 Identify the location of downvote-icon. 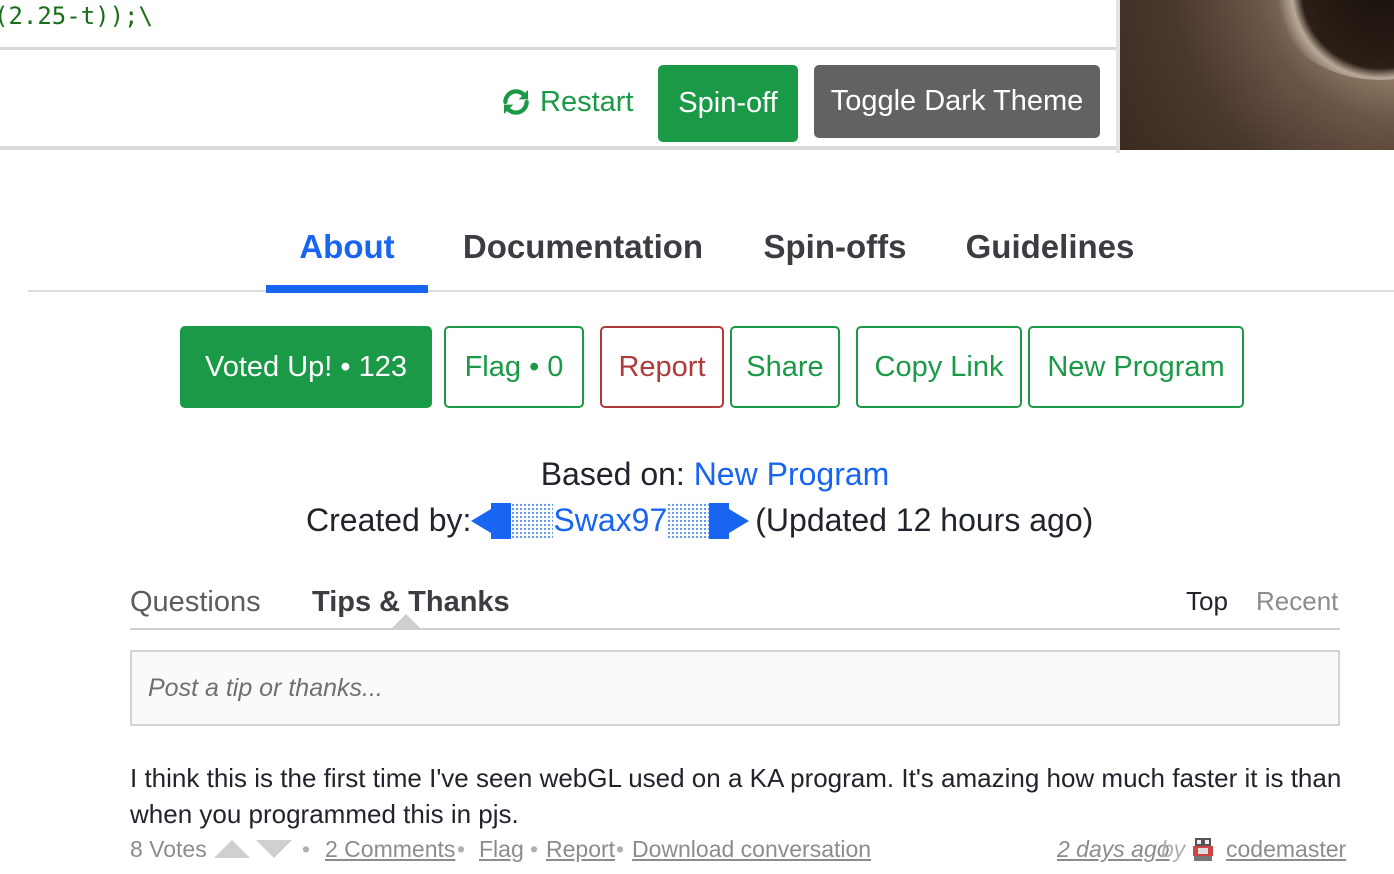
(274, 849).